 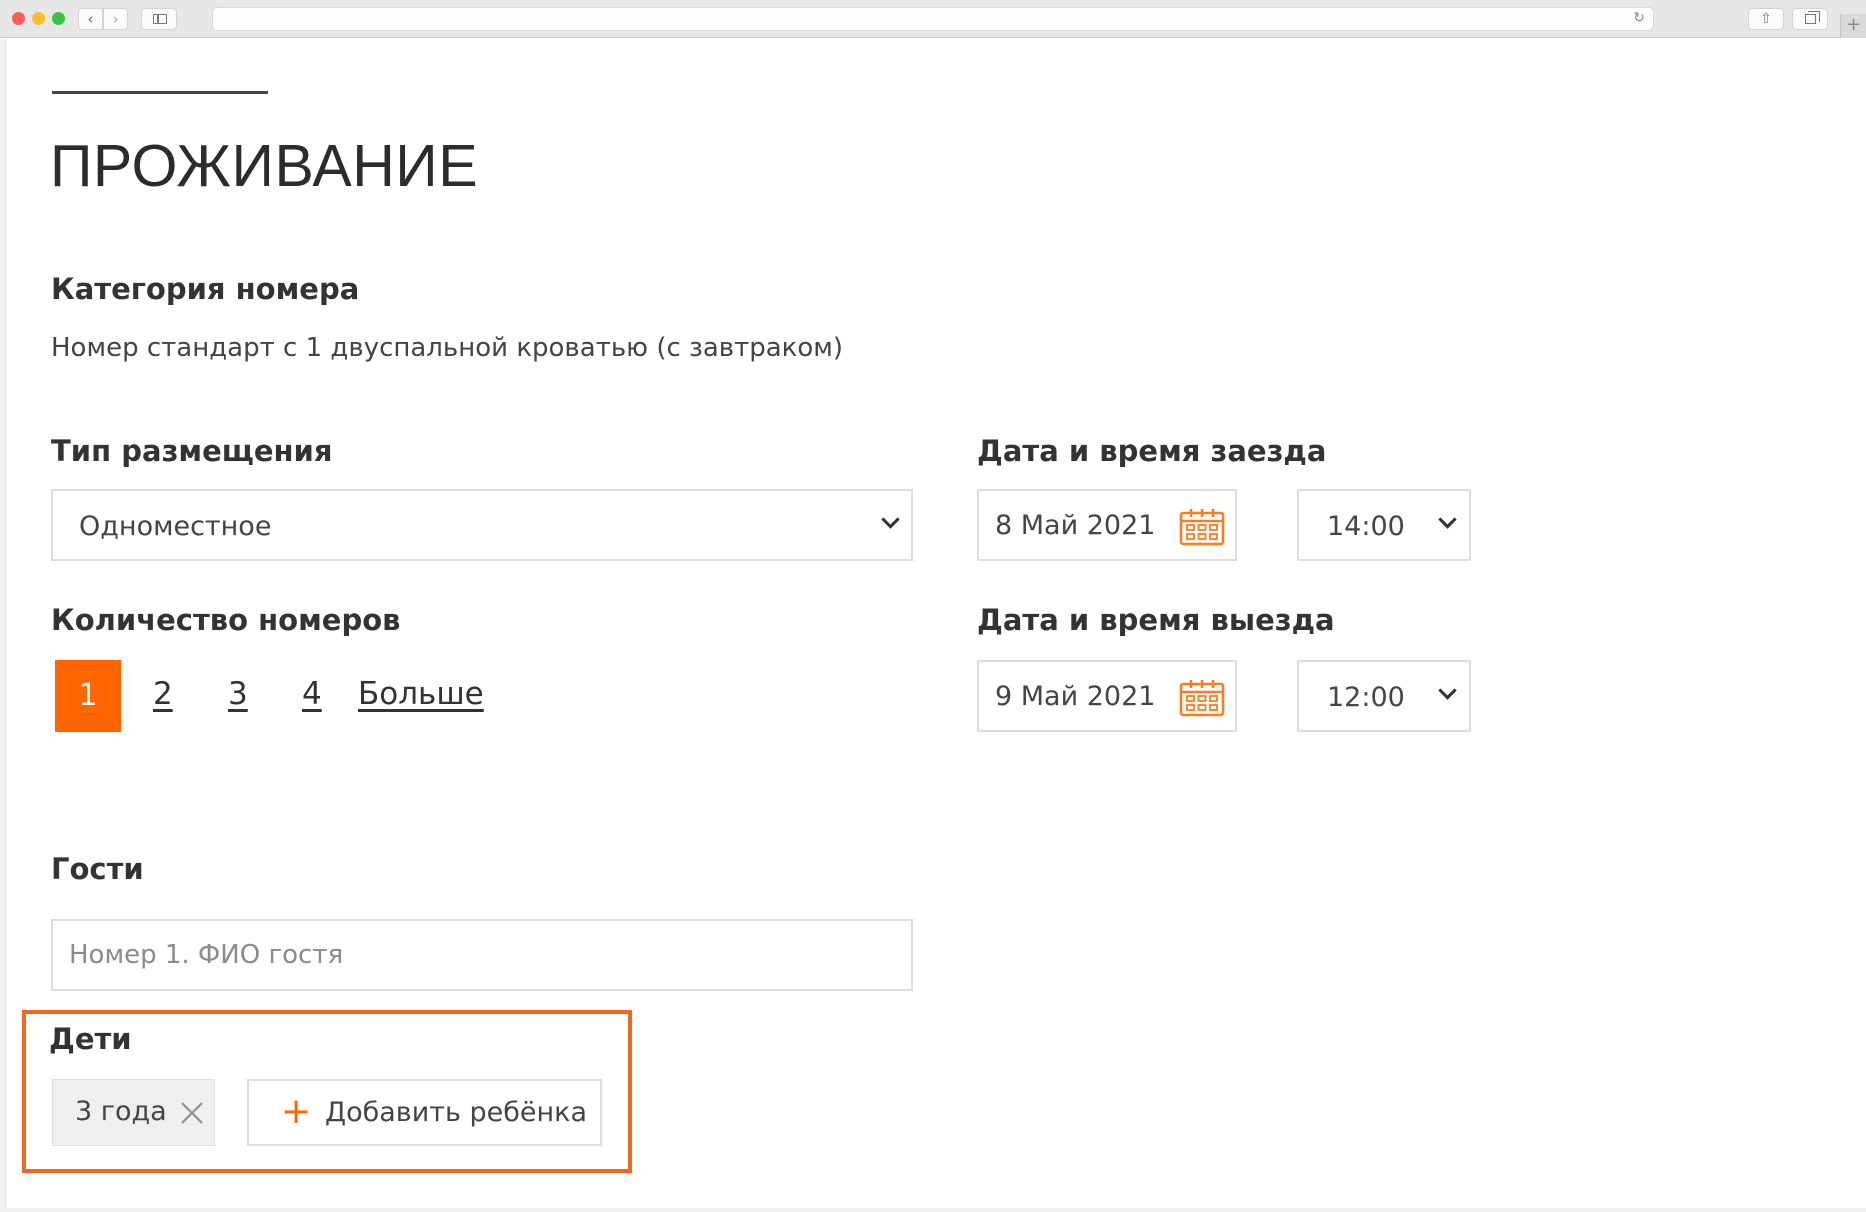 What do you see at coordinates (18, 18) in the screenshot?
I see `window-close-button` at bounding box center [18, 18].